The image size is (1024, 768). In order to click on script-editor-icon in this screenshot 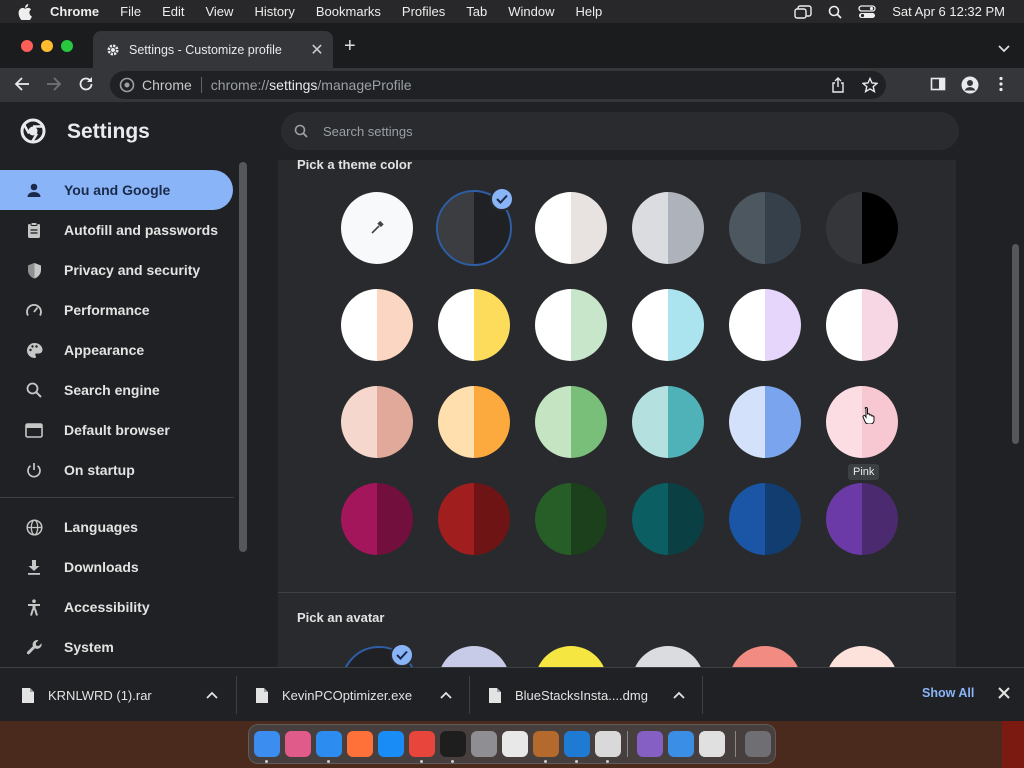, I will do `click(515, 744)`.